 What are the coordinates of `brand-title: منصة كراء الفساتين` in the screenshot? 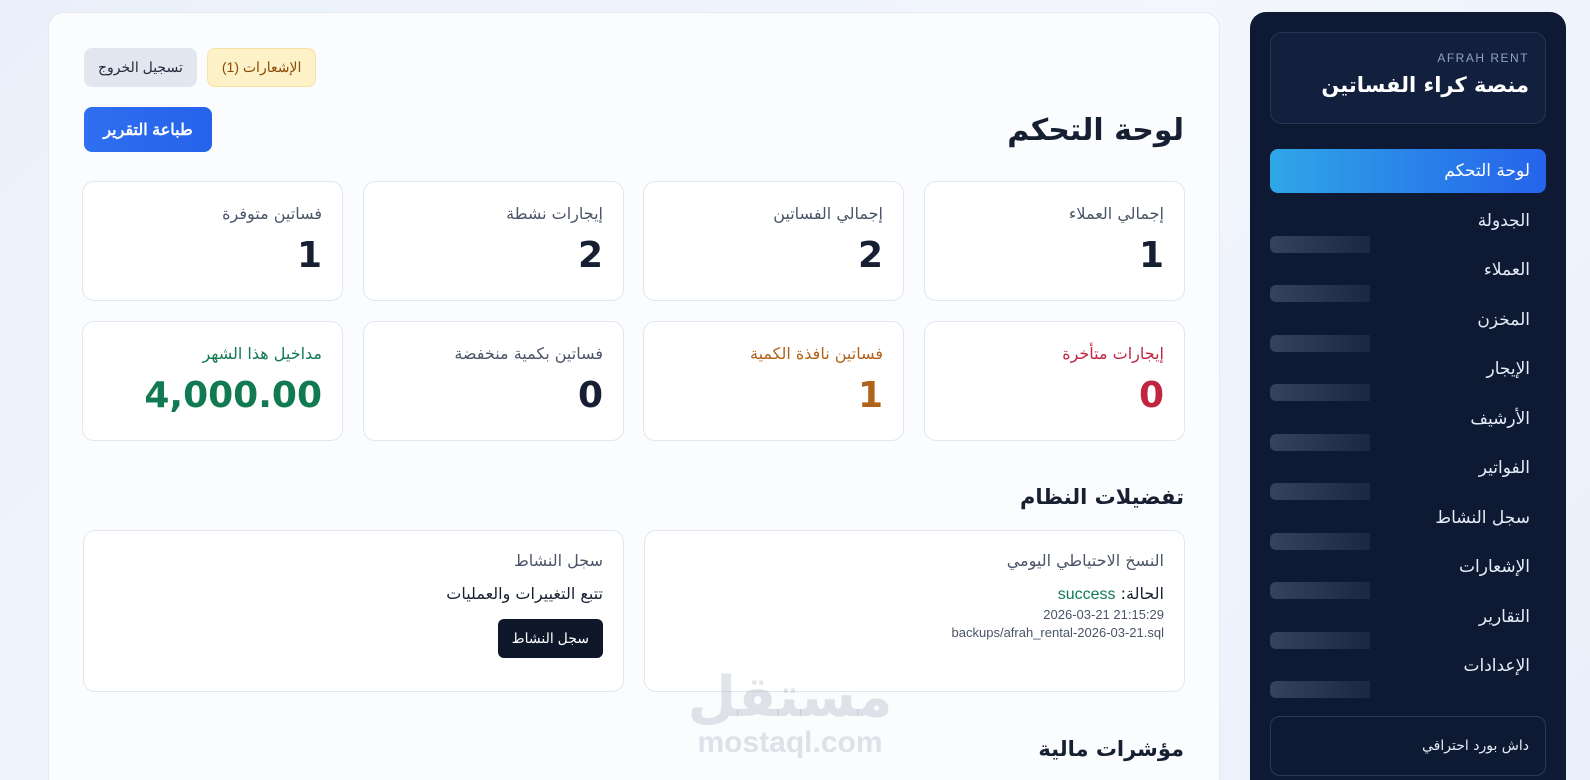 It's located at (1425, 85).